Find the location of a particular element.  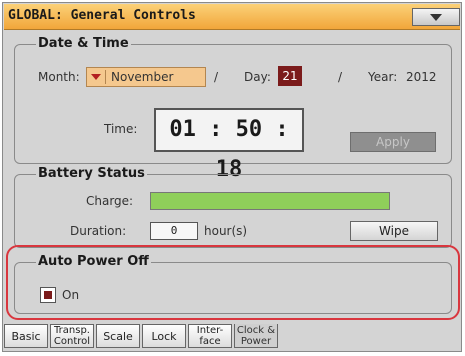

date-time-group-title: Date & Time is located at coordinates (83, 43).